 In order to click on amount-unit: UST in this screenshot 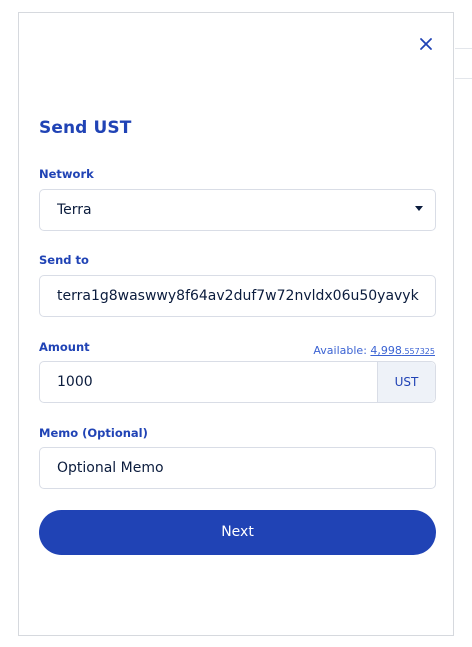, I will do `click(406, 382)`.